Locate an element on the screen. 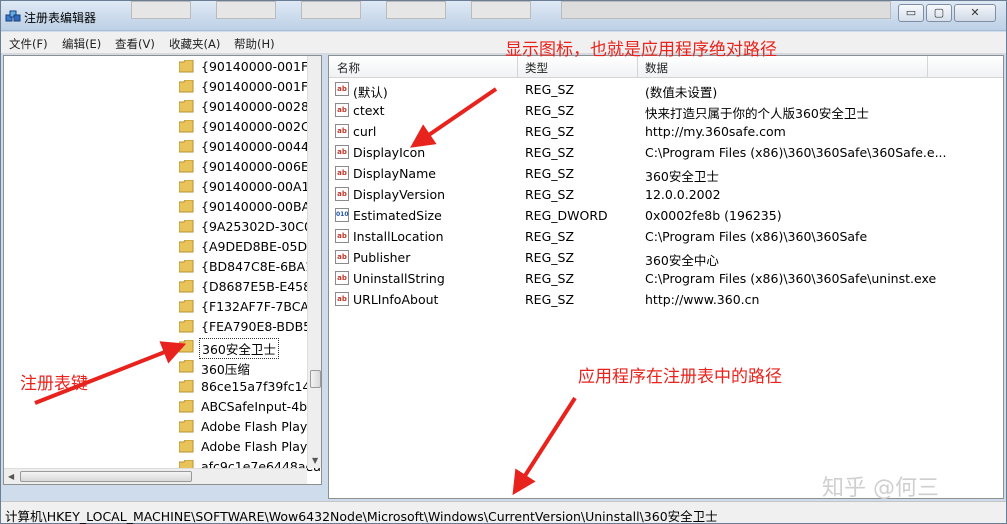 The image size is (1007, 524). value-row: ab URLInfoAbout REG_SZ http://www.360.cn is located at coordinates (666, 299).